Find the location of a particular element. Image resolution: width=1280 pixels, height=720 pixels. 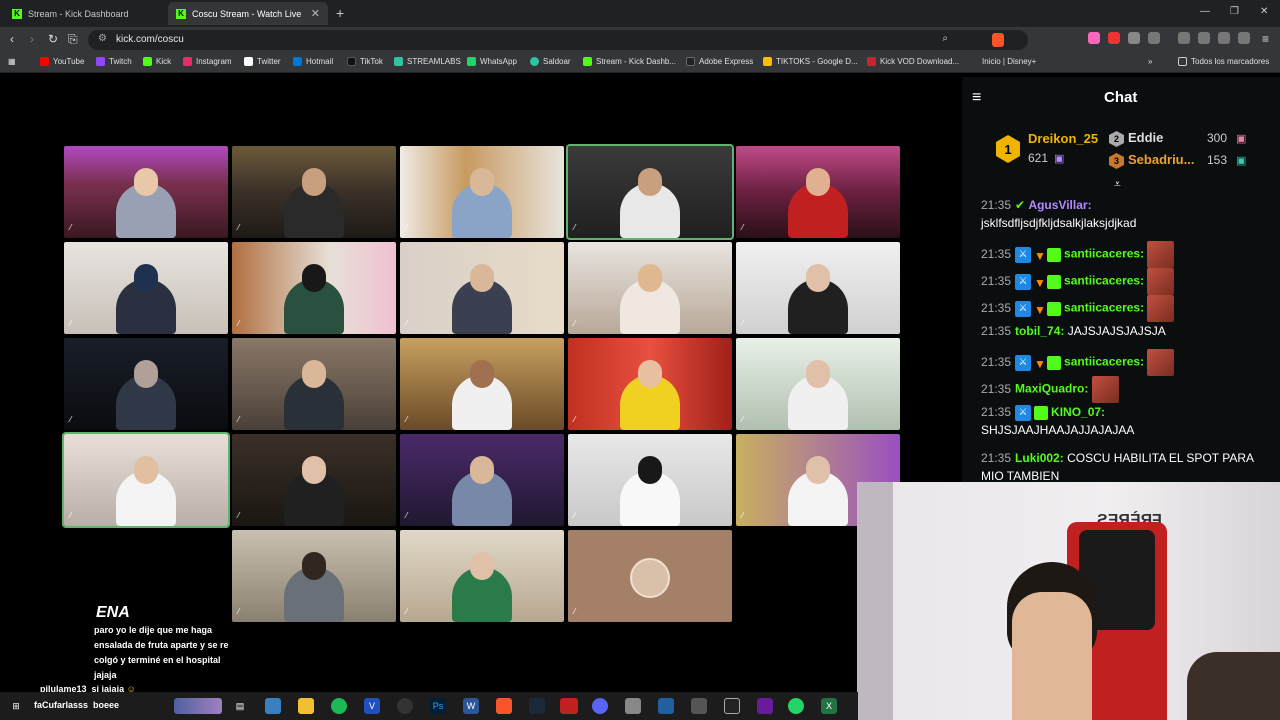

minimize-button: — is located at coordinates (1205, 11).